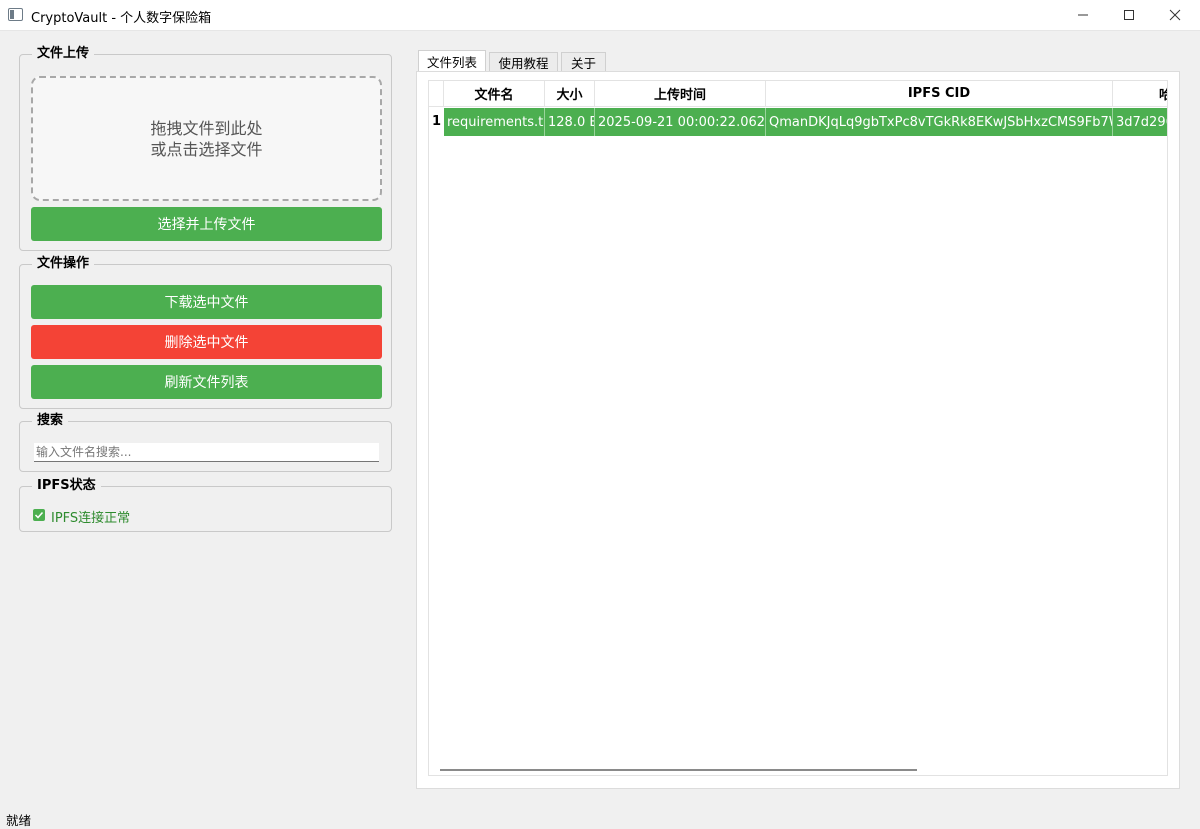  What do you see at coordinates (600, 15) in the screenshot?
I see `title-bar: CryptoVault - 个人数字保险箱` at bounding box center [600, 15].